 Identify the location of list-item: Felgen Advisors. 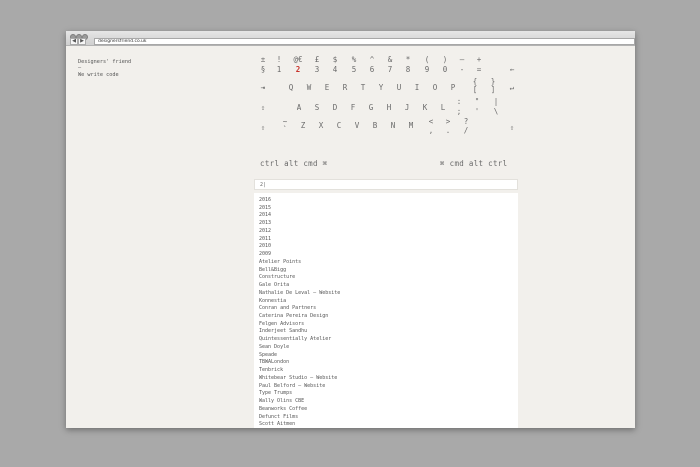
(388, 325).